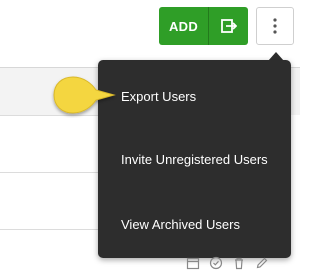  I want to click on more-options-button, so click(275, 26).